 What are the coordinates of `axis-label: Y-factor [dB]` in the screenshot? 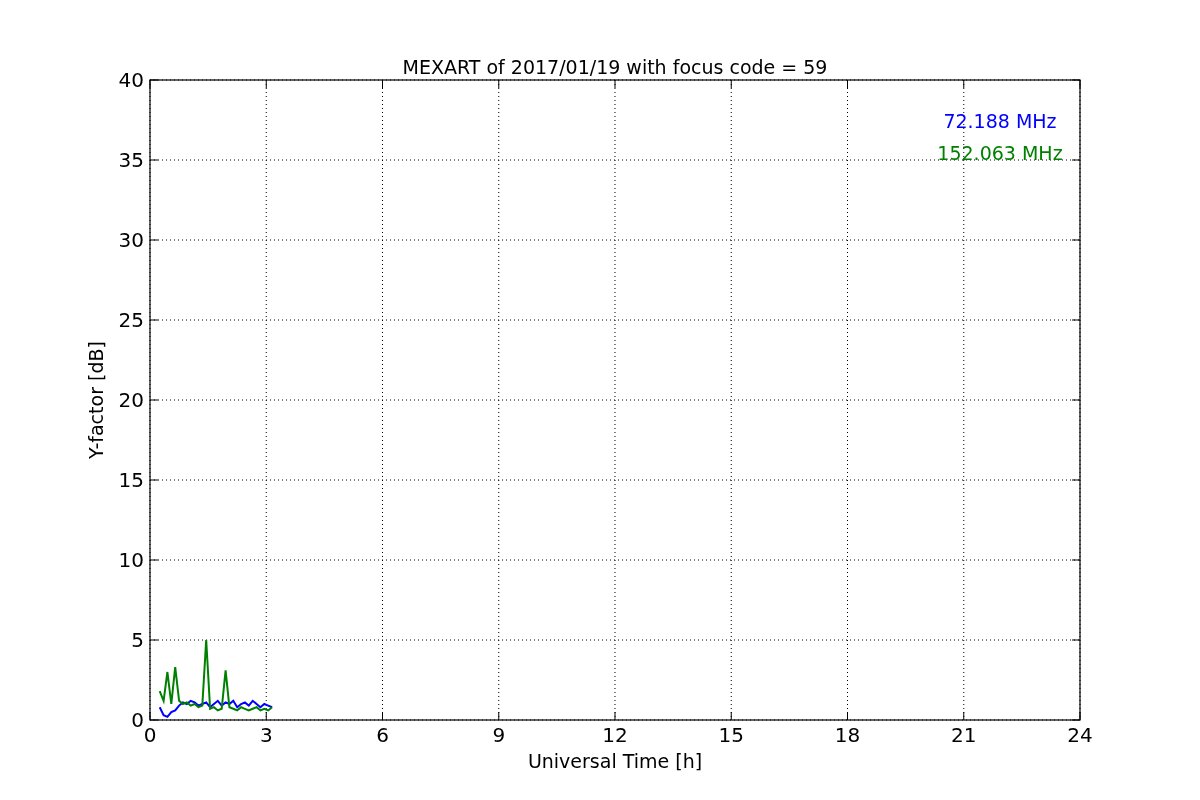 It's located at (96, 400).